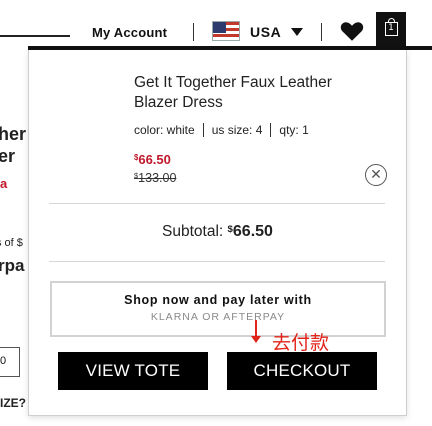 This screenshot has height=426, width=432. I want to click on search-field-underline, so click(35, 36).